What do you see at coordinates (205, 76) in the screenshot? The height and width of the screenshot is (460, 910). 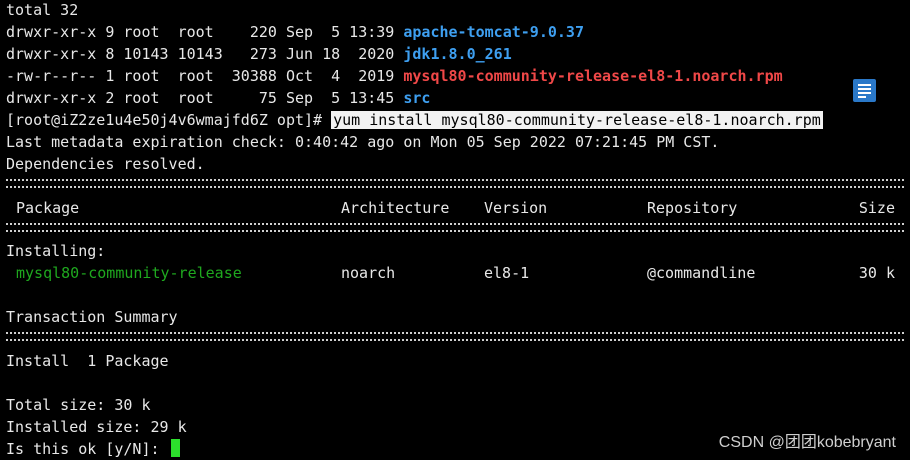 I see `listing-meta: -rw-r--r-- 1 root root 30388 Oct 4 2019` at bounding box center [205, 76].